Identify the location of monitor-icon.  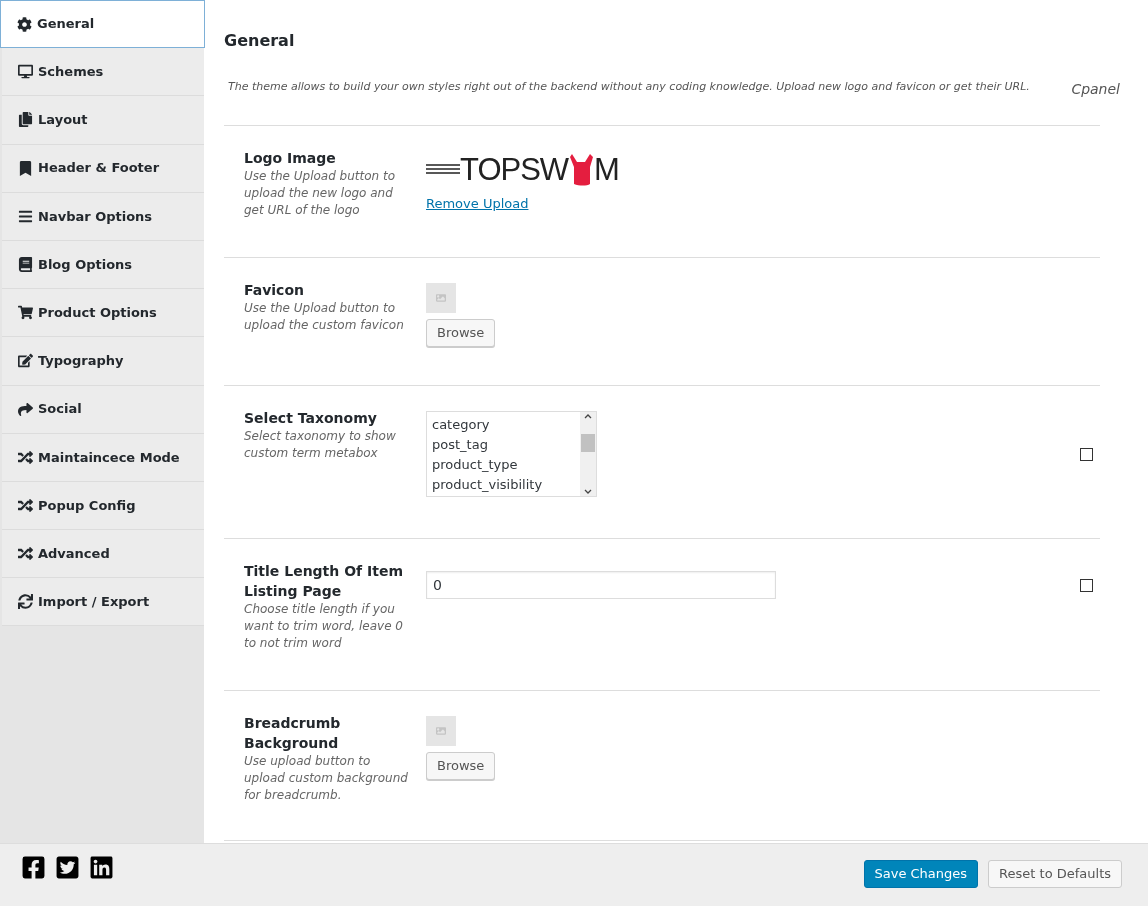
(25, 72).